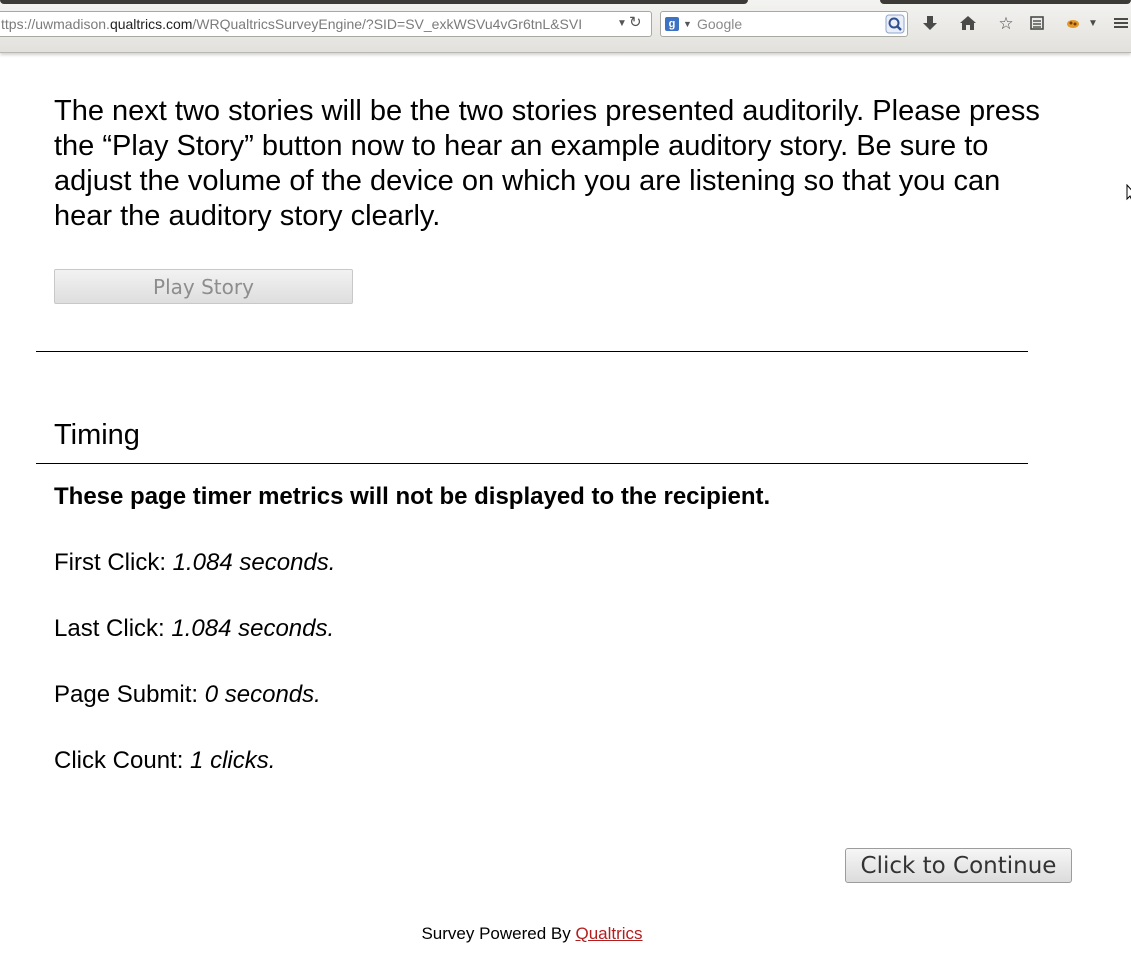  I want to click on timing-title: Timing, so click(97, 435).